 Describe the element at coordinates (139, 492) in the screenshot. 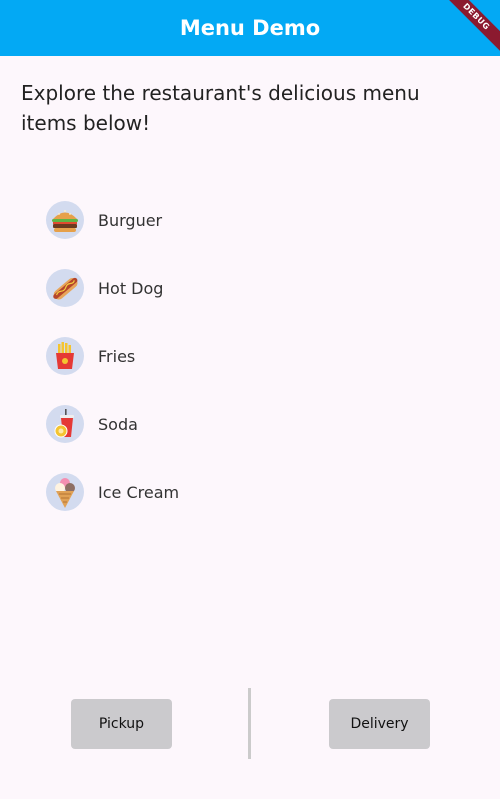

I see `menu-item-label: Ice Cream` at that location.